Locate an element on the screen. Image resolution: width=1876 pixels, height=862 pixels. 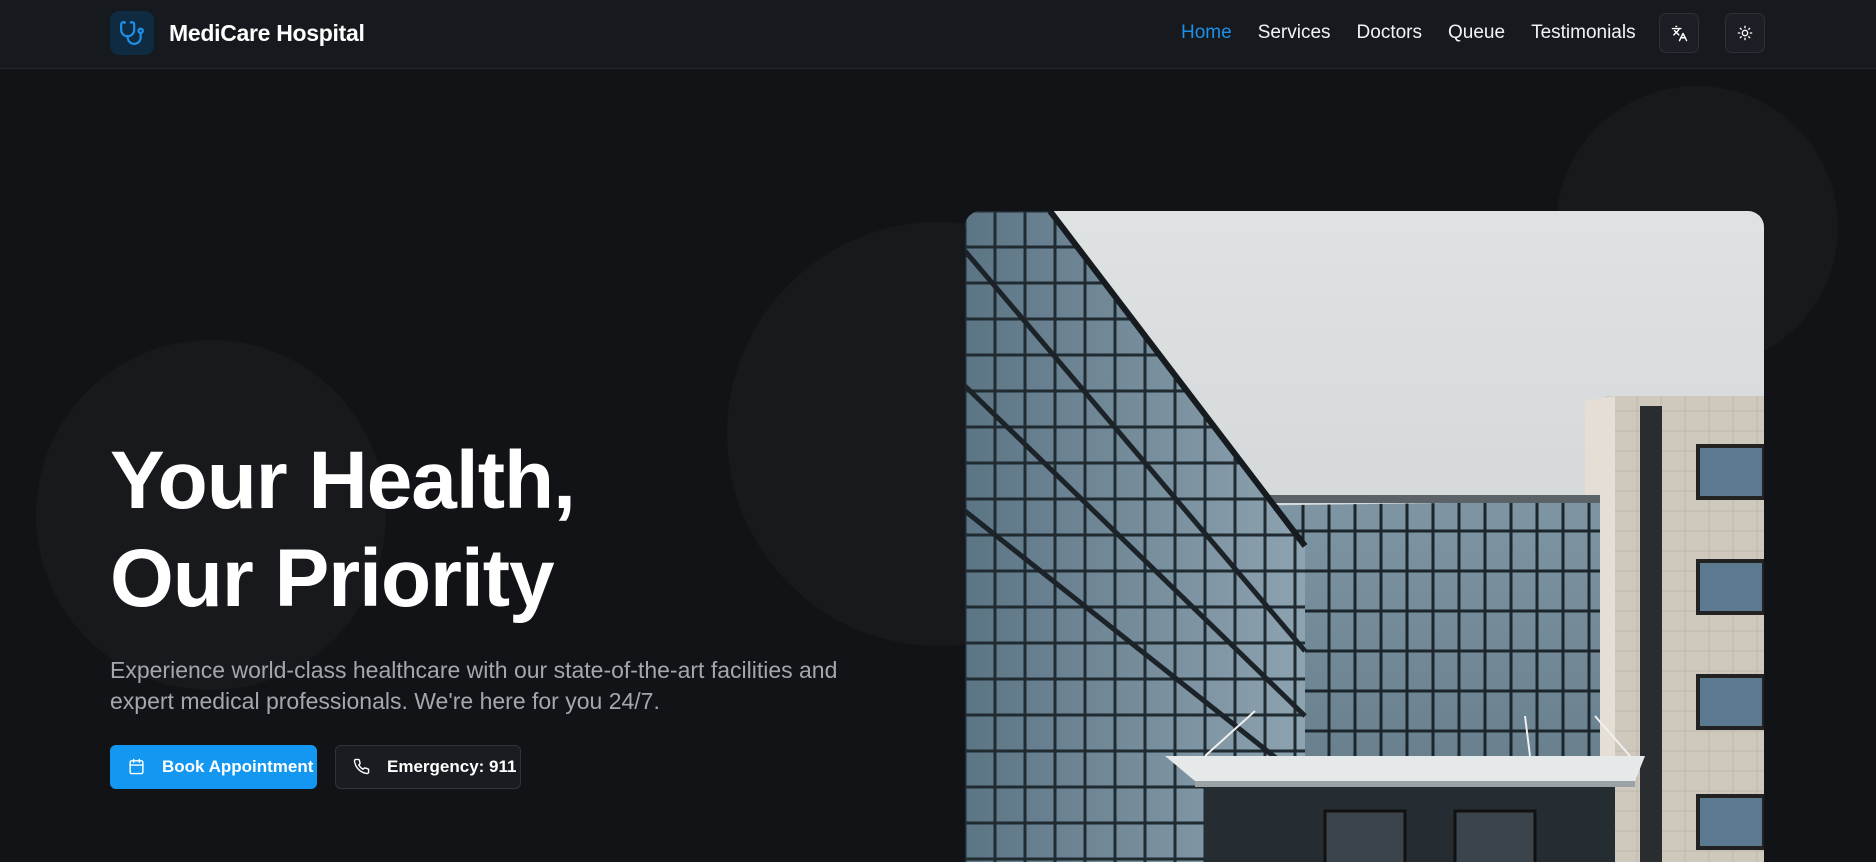
translate-icon is located at coordinates (1679, 33).